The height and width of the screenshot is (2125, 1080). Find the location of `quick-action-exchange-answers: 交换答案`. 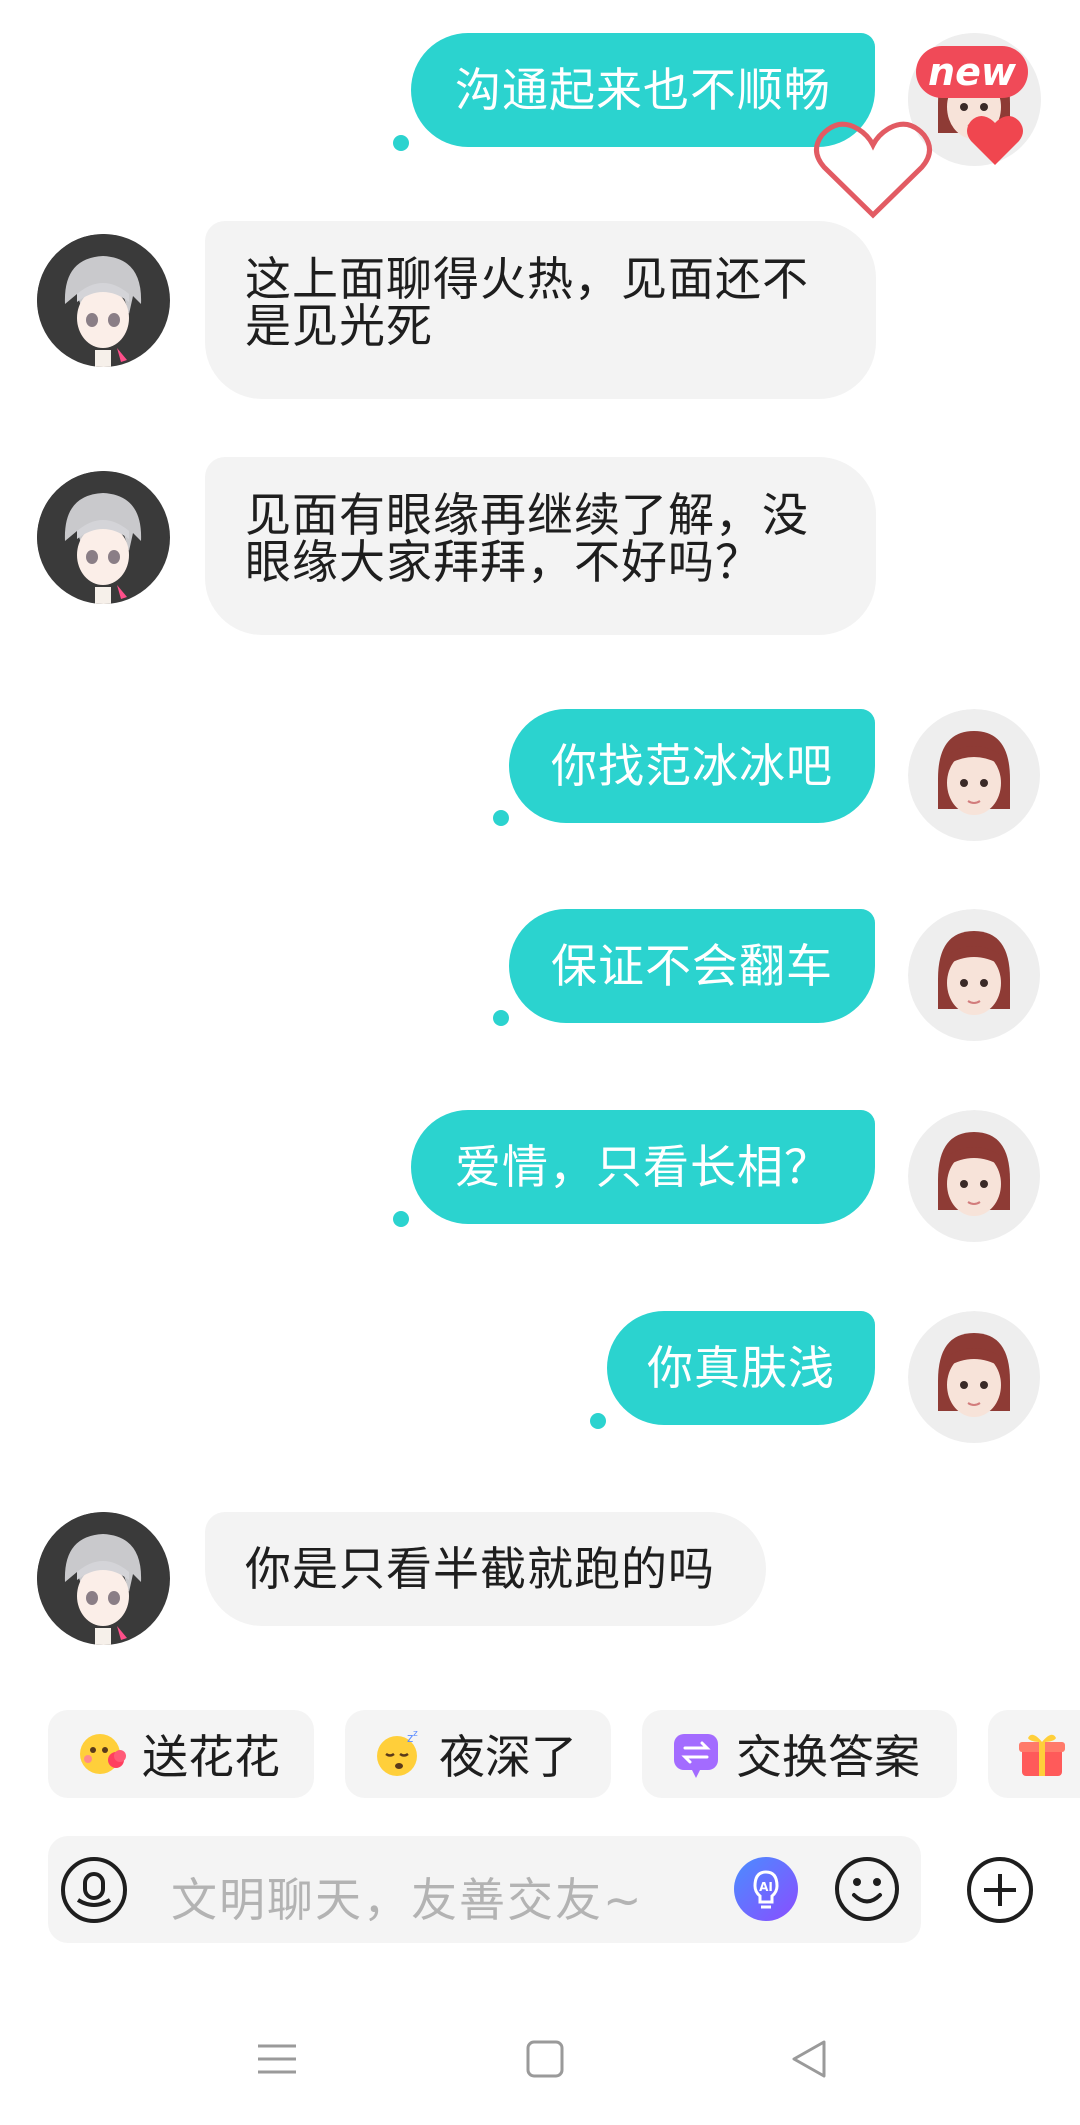

quick-action-exchange-answers: 交换答案 is located at coordinates (799, 1754).